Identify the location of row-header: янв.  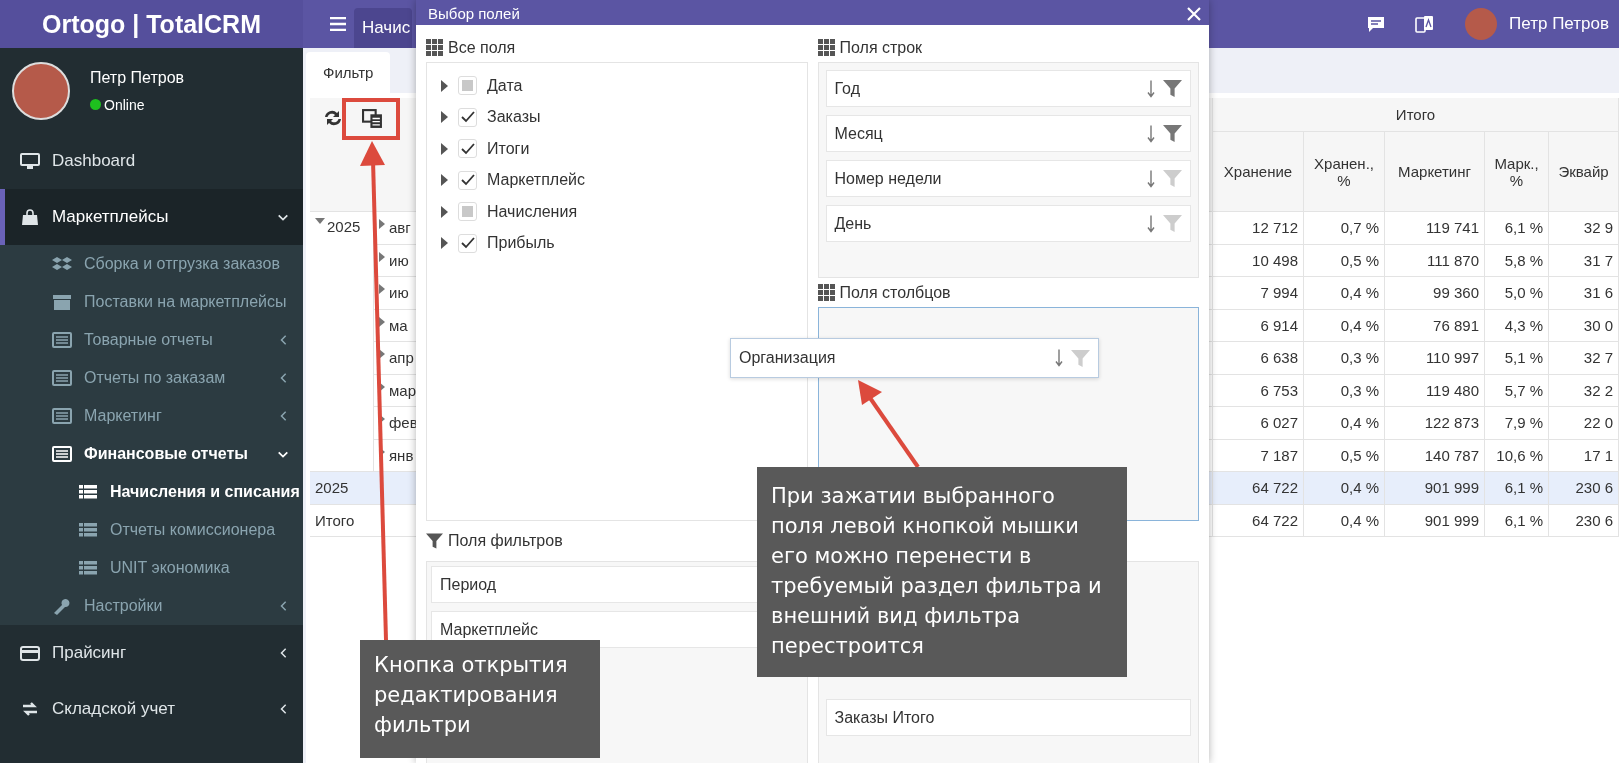
(401, 455).